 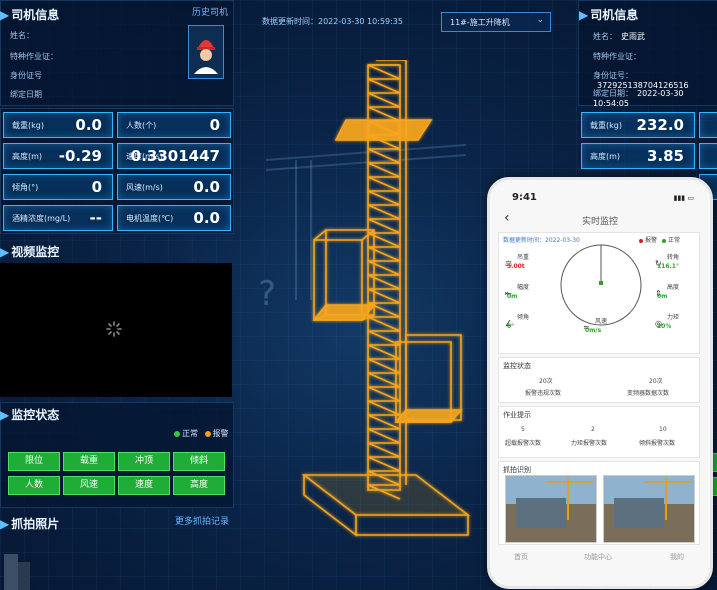 What do you see at coordinates (638, 156) in the screenshot?
I see `right-metric-height: 高度(m) 3.85` at bounding box center [638, 156].